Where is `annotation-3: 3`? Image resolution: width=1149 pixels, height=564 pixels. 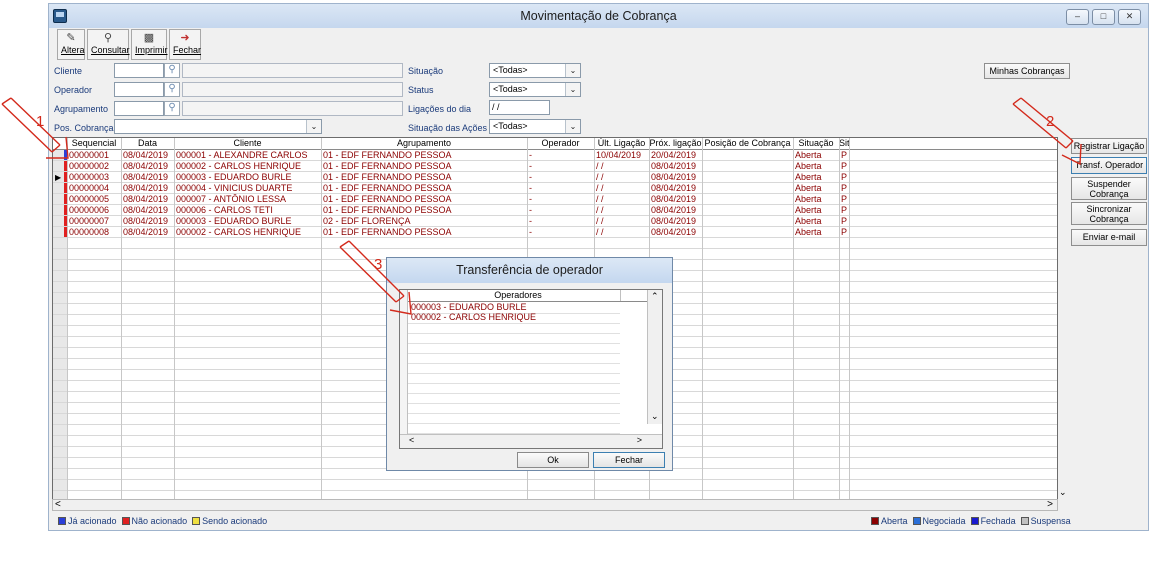 annotation-3: 3 is located at coordinates (378, 264).